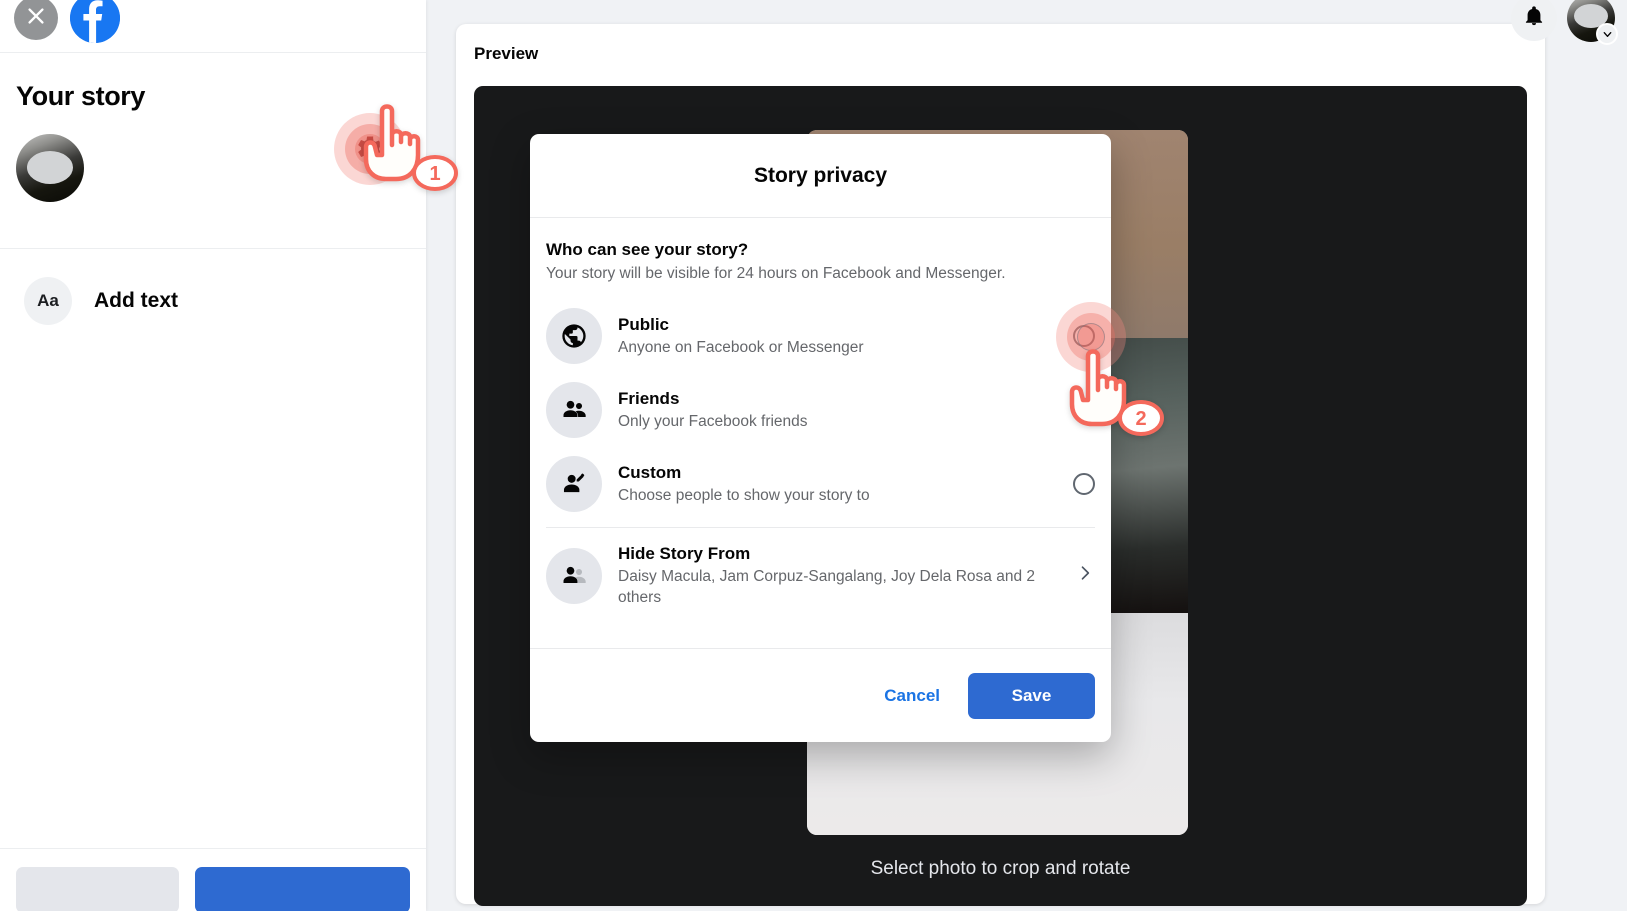  What do you see at coordinates (213, 26) in the screenshot?
I see `sidebar-header` at bounding box center [213, 26].